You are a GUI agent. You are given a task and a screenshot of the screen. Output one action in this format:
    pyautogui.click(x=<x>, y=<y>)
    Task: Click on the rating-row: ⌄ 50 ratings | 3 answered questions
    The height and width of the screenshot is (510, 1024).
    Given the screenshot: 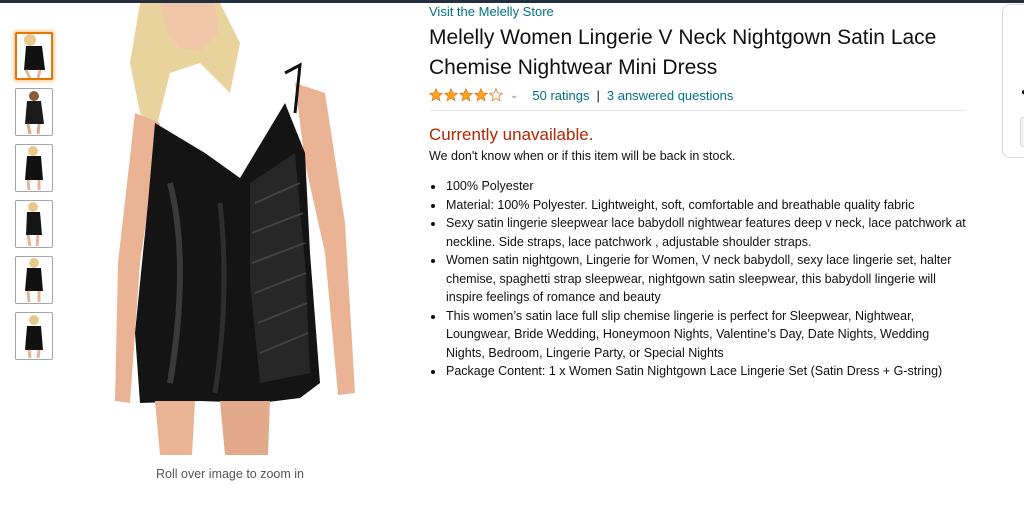 What is the action you would take?
    pyautogui.click(x=697, y=95)
    